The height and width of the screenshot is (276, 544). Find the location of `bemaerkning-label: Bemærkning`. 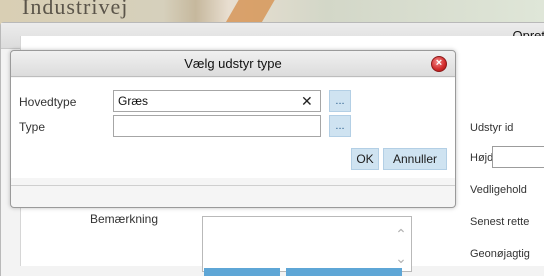

bemaerkning-label: Bemærkning is located at coordinates (124, 219).